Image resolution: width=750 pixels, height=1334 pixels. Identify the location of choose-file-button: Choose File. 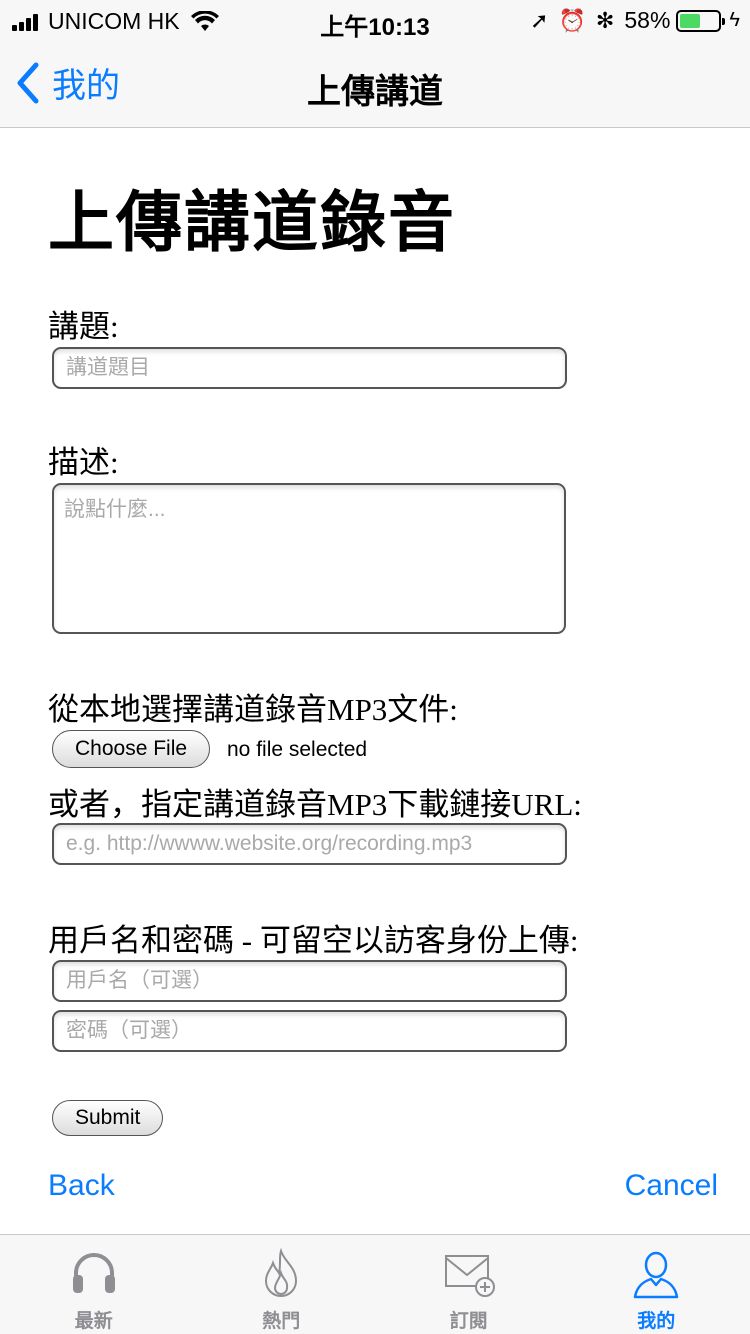
(131, 749).